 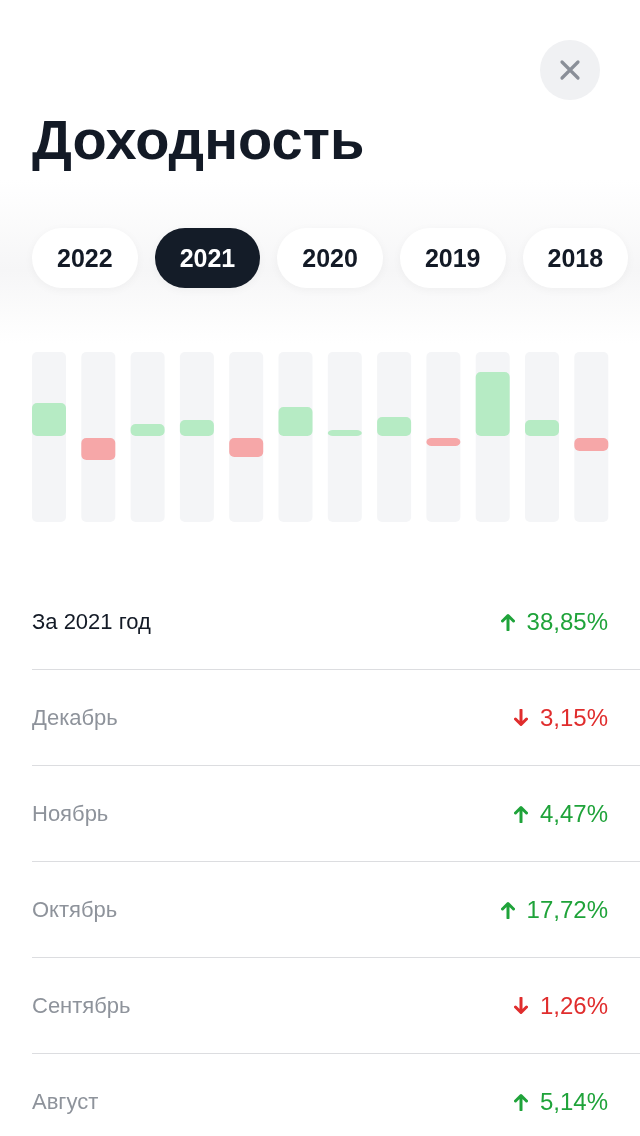 What do you see at coordinates (575, 258) in the screenshot?
I see `year-tab: 2018` at bounding box center [575, 258].